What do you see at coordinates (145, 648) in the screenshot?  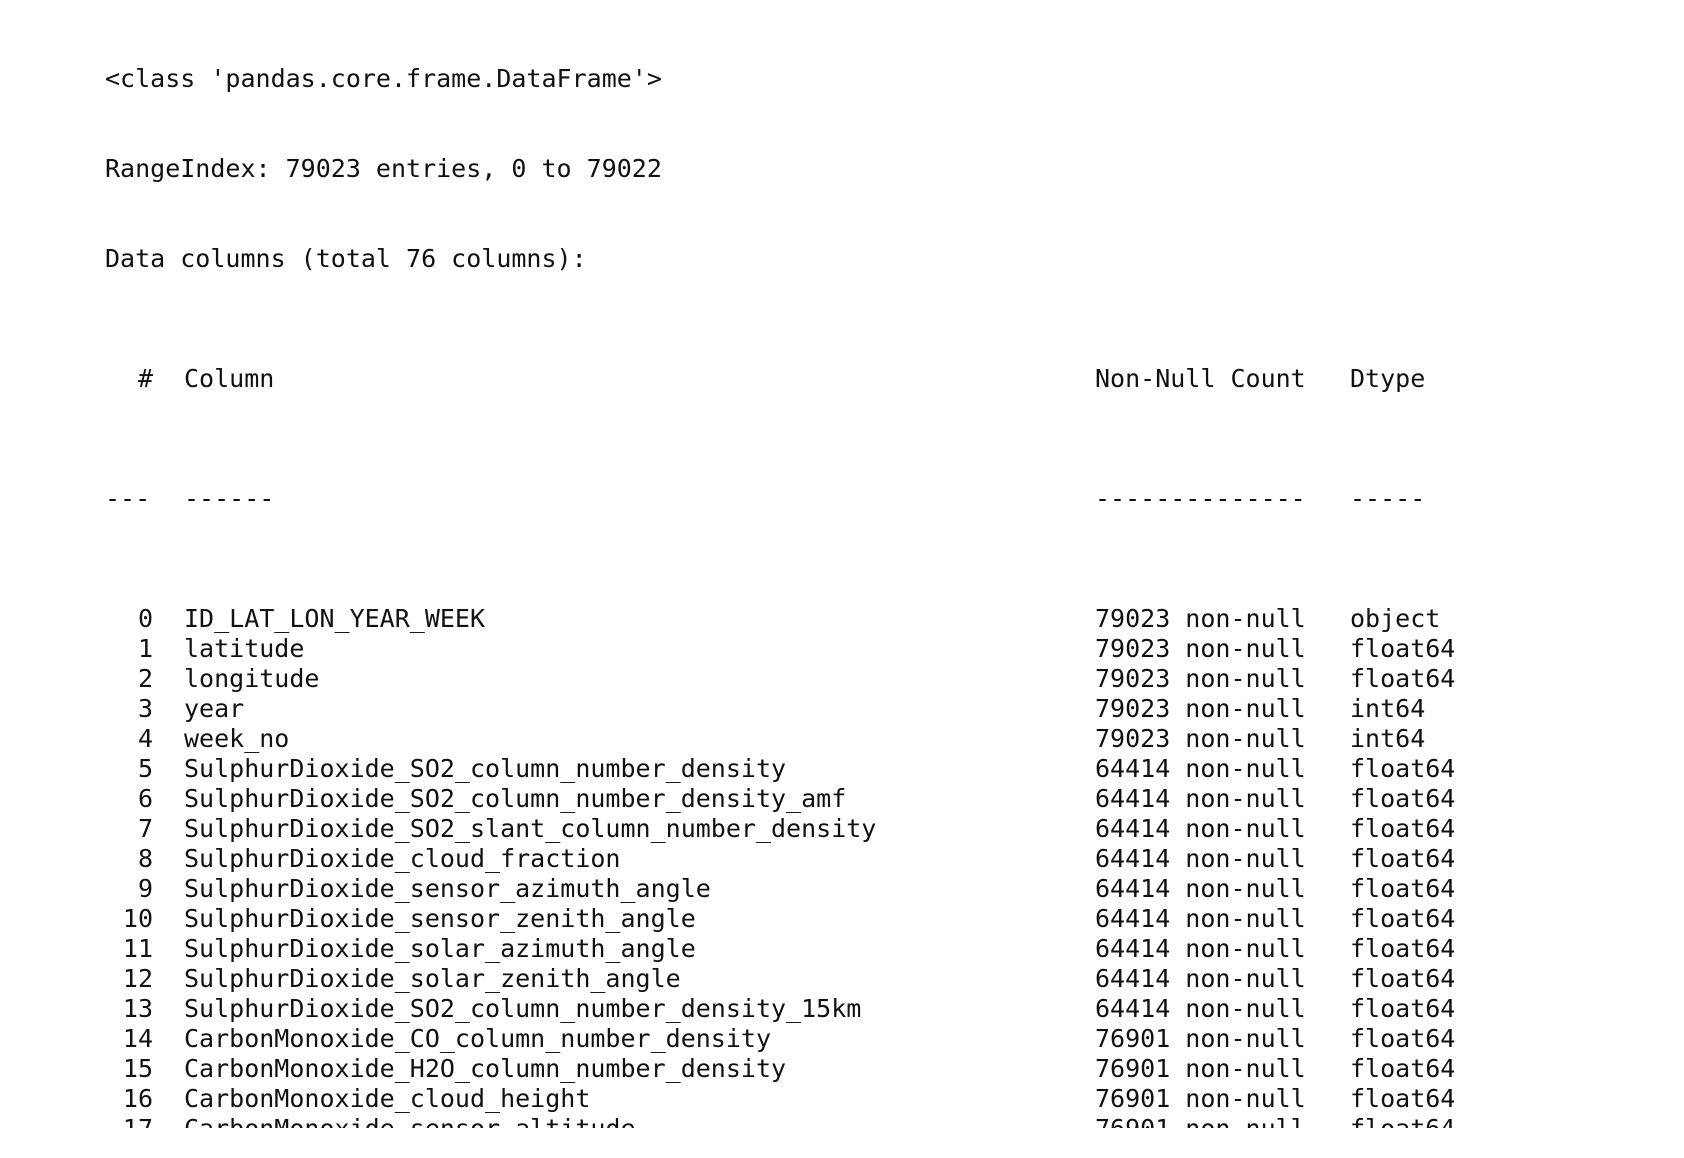 I see `row-index: 1` at bounding box center [145, 648].